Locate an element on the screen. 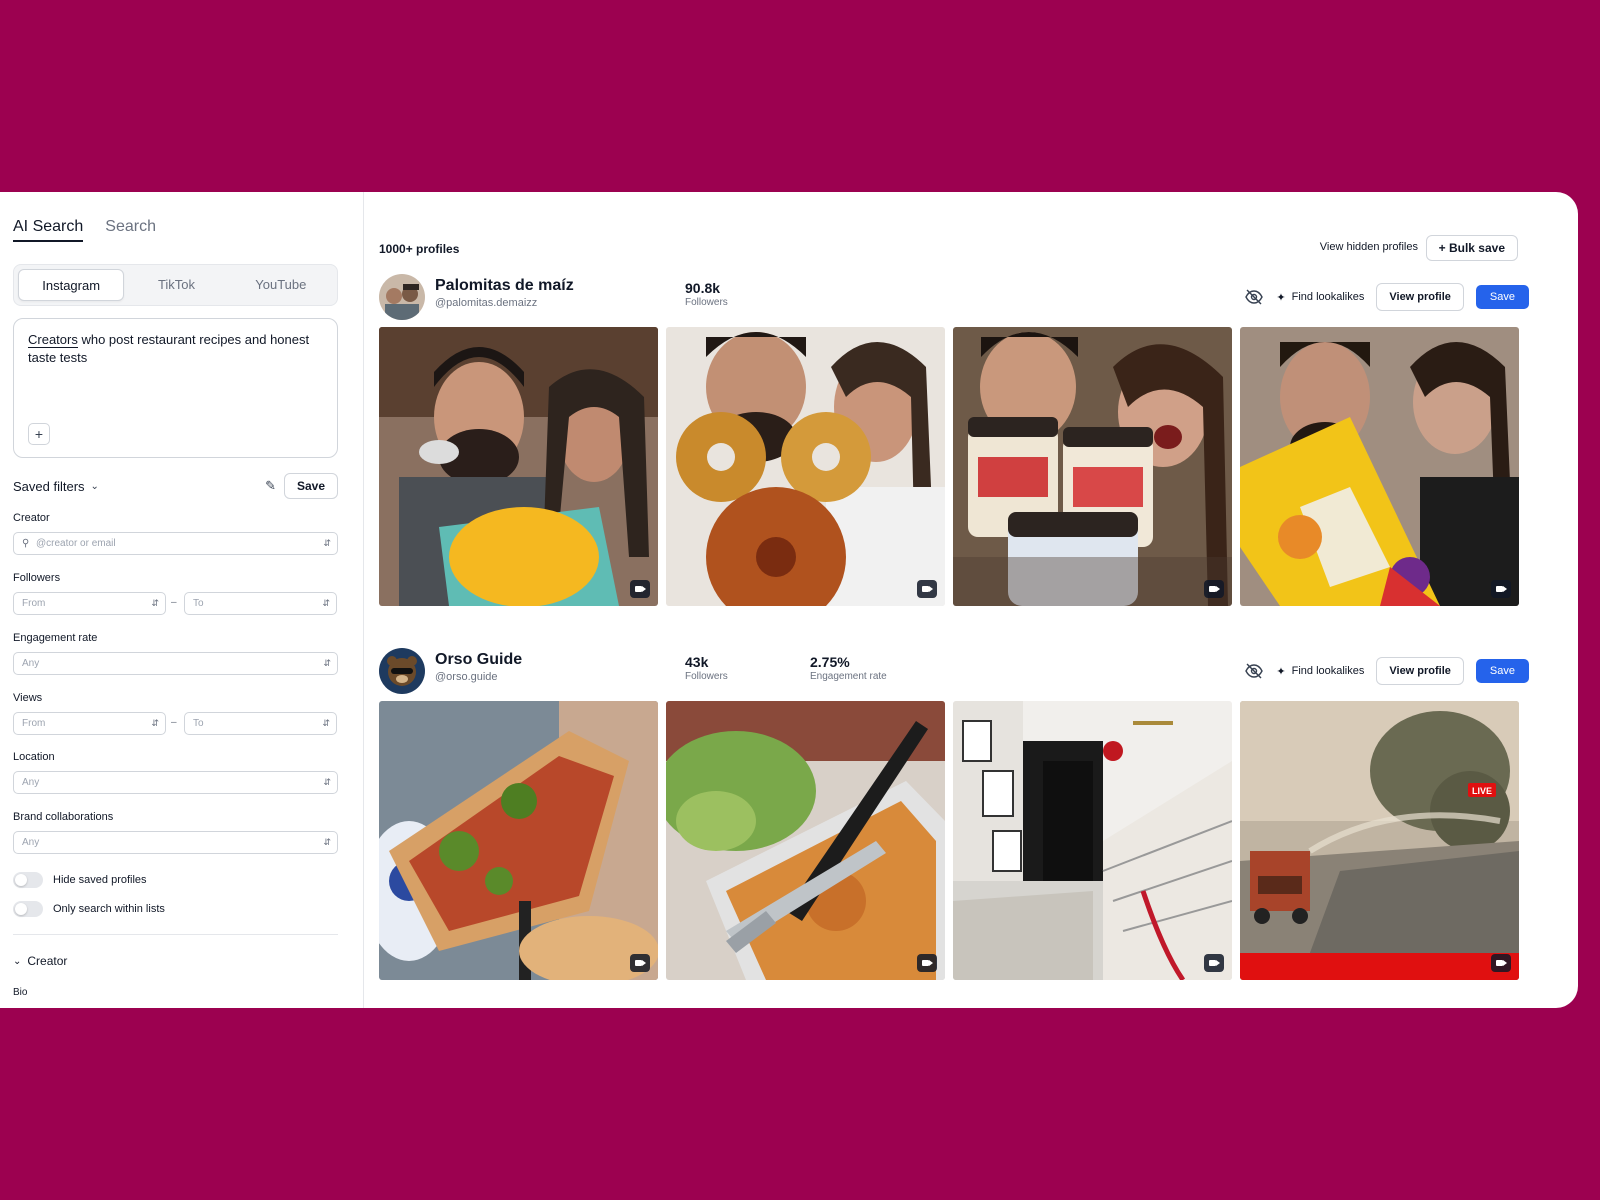 The height and width of the screenshot is (1200, 1600). profile-handle: @orso.guide is located at coordinates (466, 677).